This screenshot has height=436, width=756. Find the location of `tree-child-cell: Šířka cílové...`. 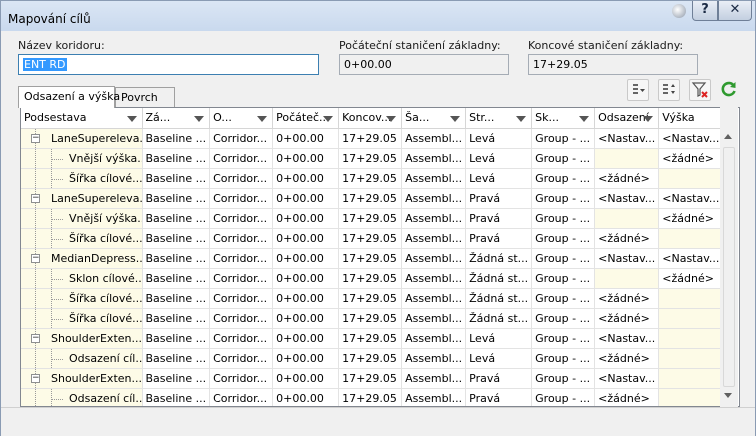

tree-child-cell: Šířka cílové... is located at coordinates (82, 318).